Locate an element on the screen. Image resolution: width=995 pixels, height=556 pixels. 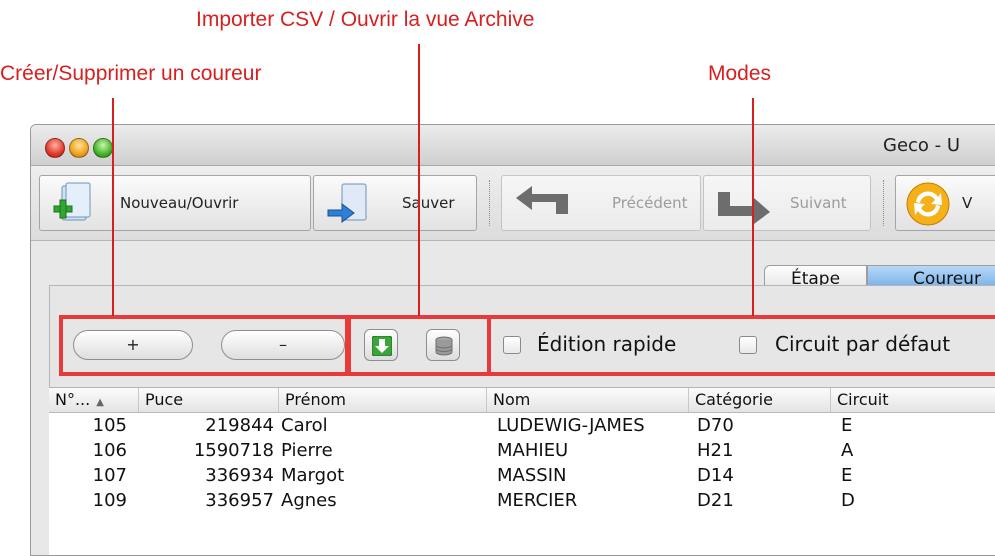
cell-nom: MERCIER is located at coordinates (537, 500).